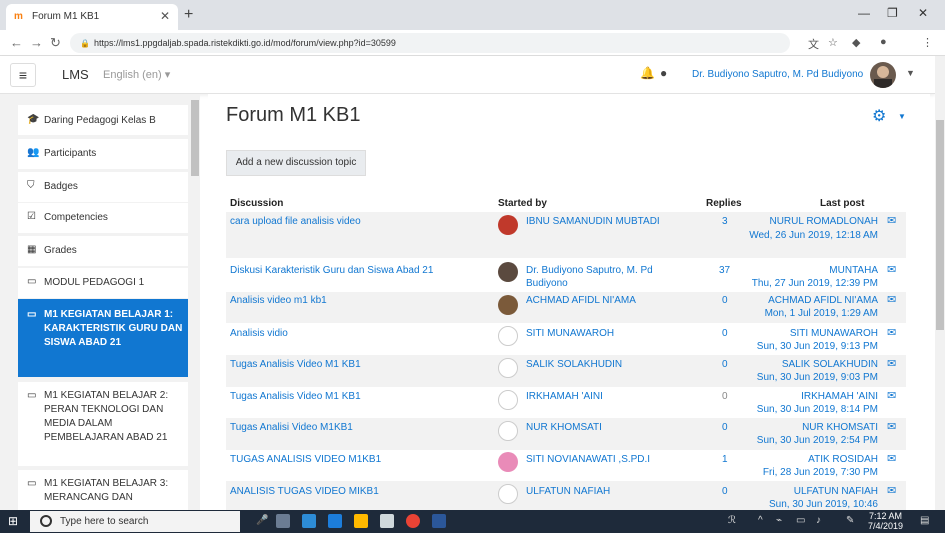 This screenshot has width=945, height=533. What do you see at coordinates (940, 225) in the screenshot?
I see `page-scrollbar-thumb` at bounding box center [940, 225].